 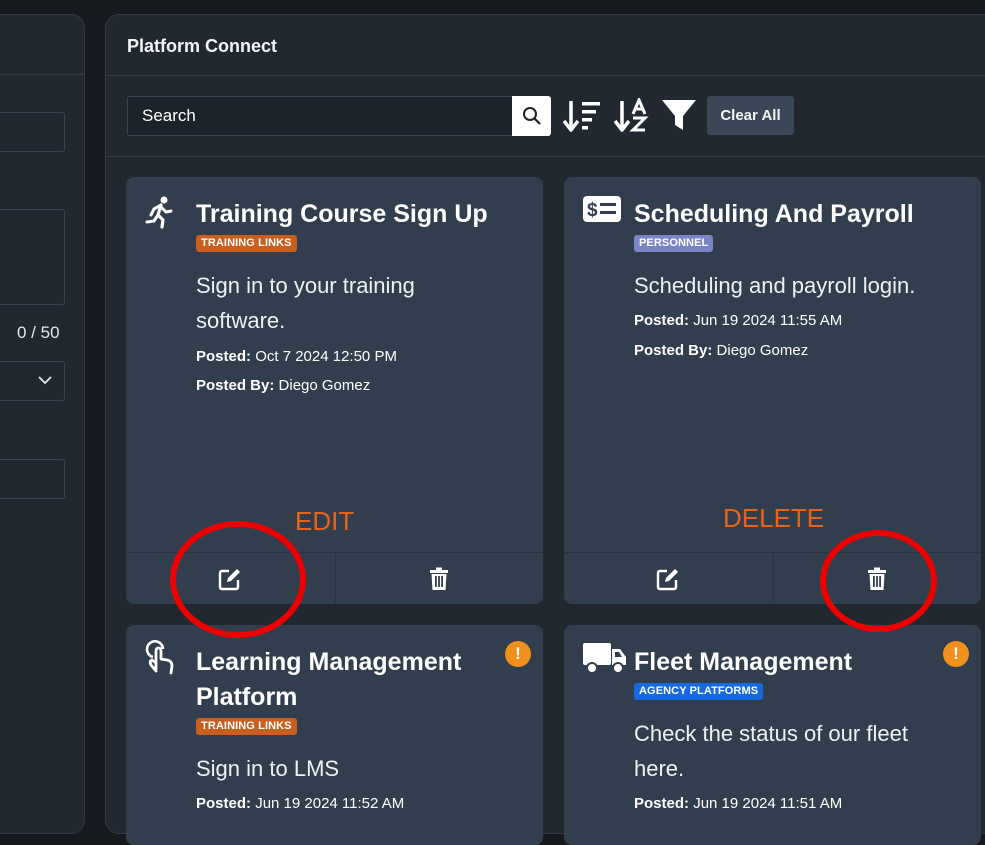 I want to click on sort-descending-icon, so click(x=583, y=116).